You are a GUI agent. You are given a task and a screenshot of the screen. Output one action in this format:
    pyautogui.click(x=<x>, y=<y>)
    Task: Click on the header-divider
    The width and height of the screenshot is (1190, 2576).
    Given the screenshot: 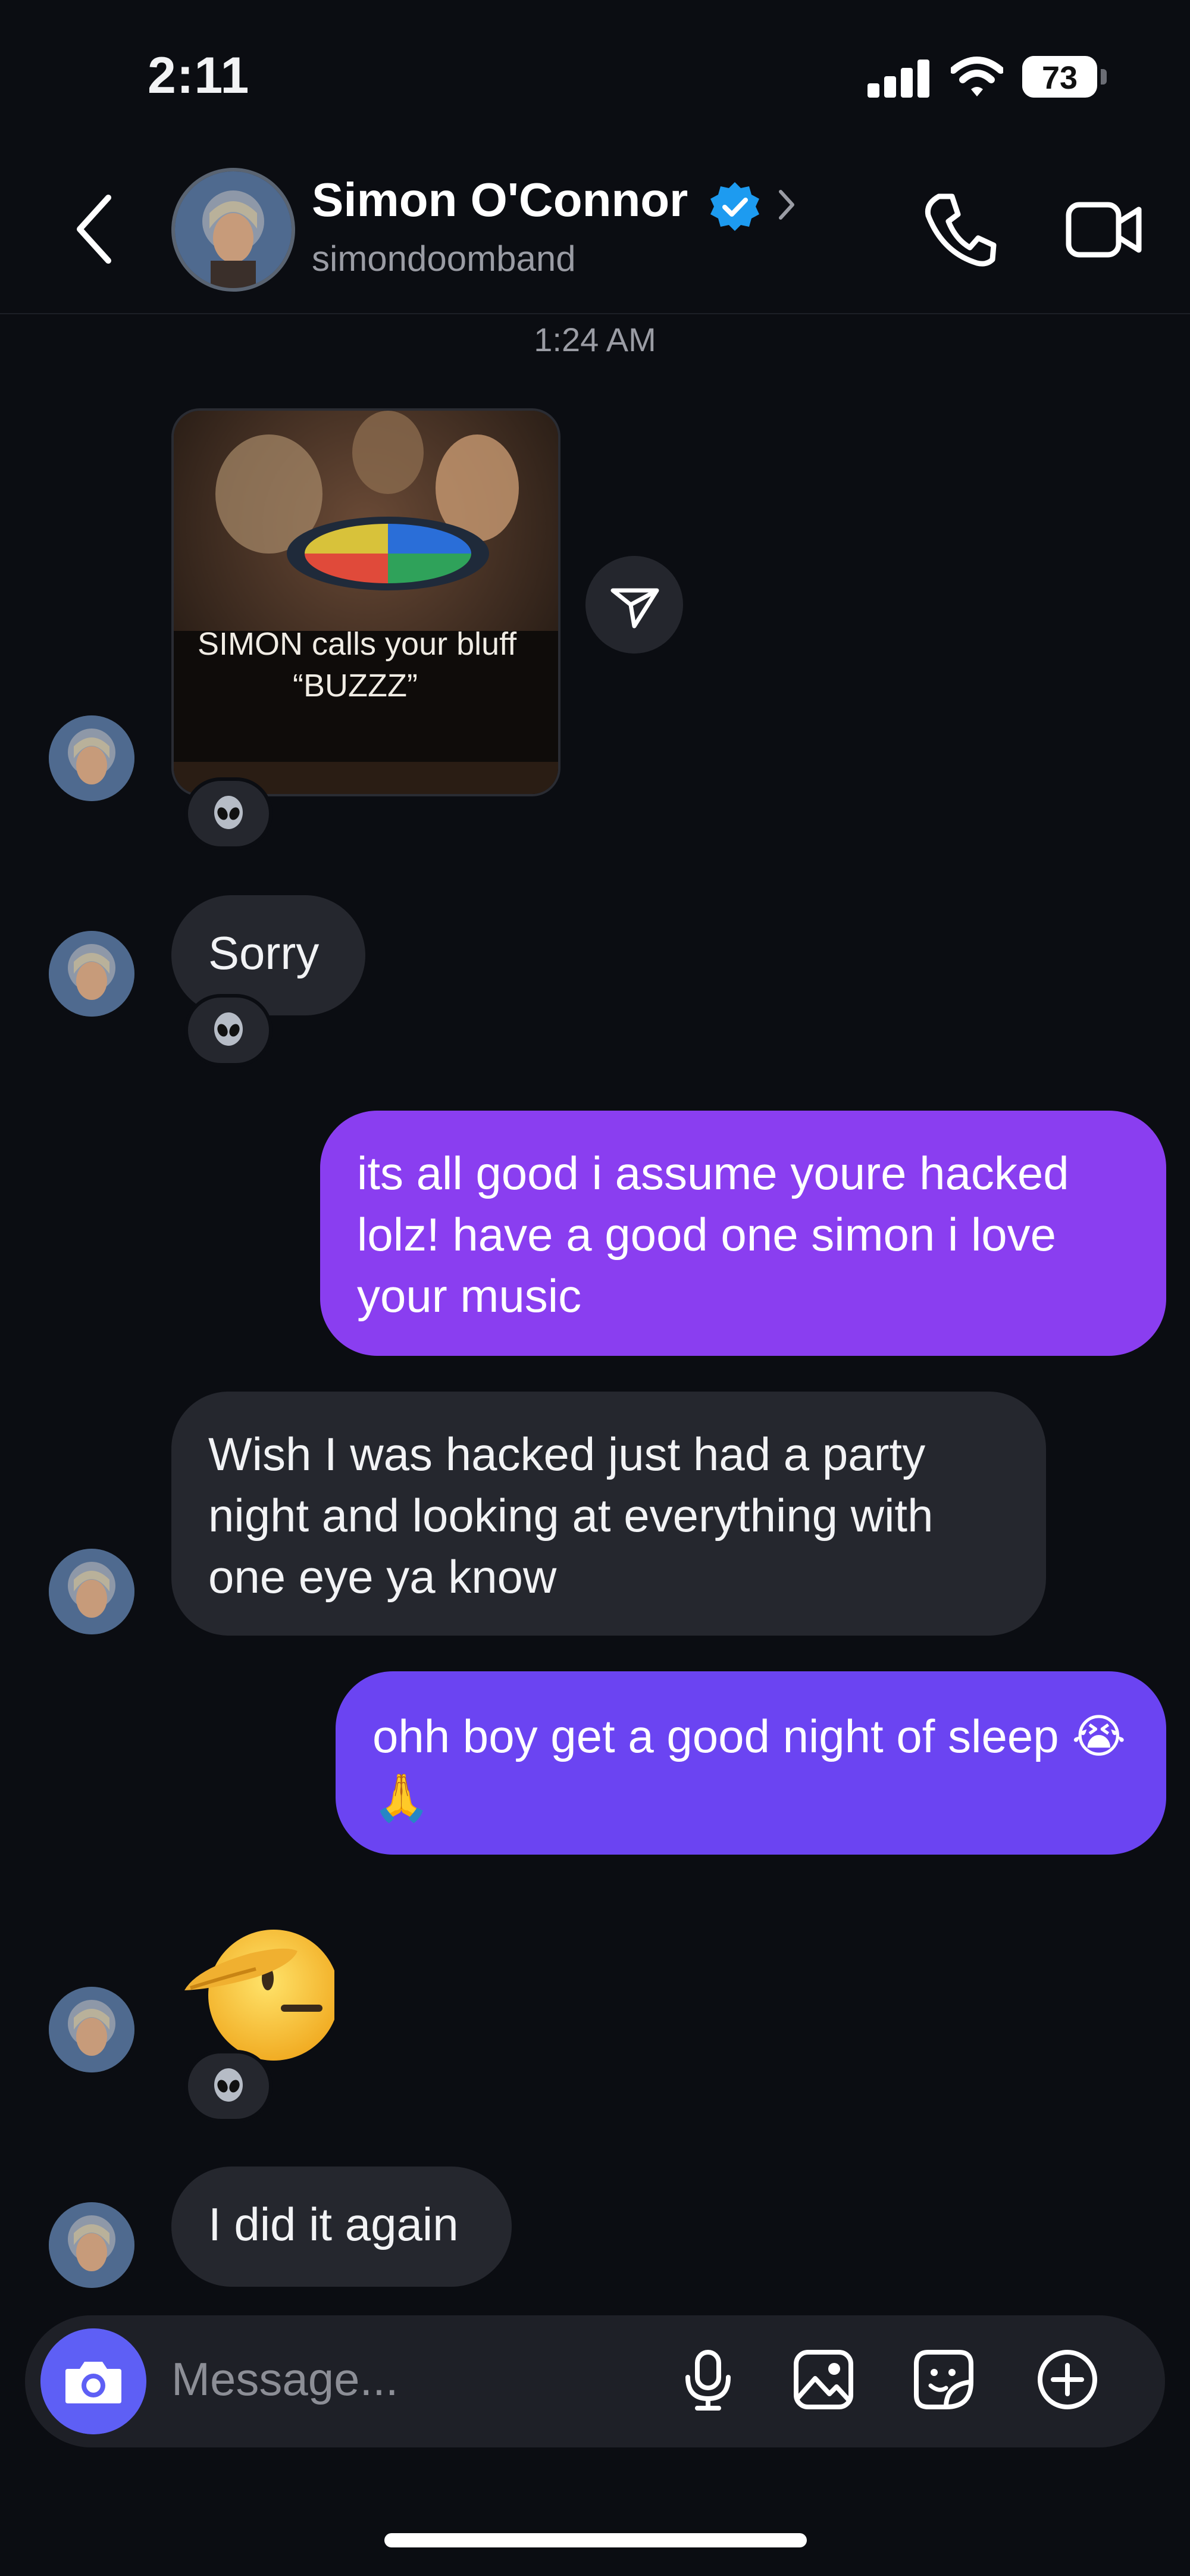 What is the action you would take?
    pyautogui.click(x=595, y=313)
    